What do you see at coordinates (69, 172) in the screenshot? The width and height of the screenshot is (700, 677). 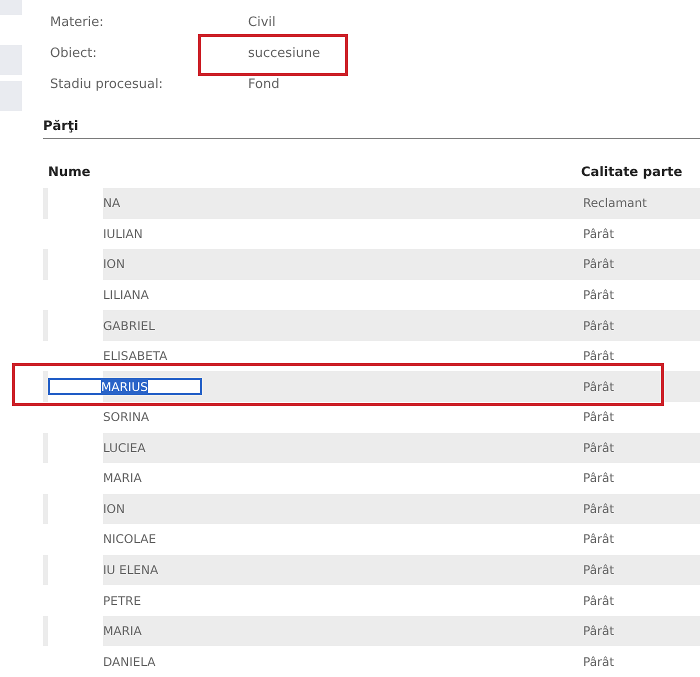 I see `column-header: Nume` at bounding box center [69, 172].